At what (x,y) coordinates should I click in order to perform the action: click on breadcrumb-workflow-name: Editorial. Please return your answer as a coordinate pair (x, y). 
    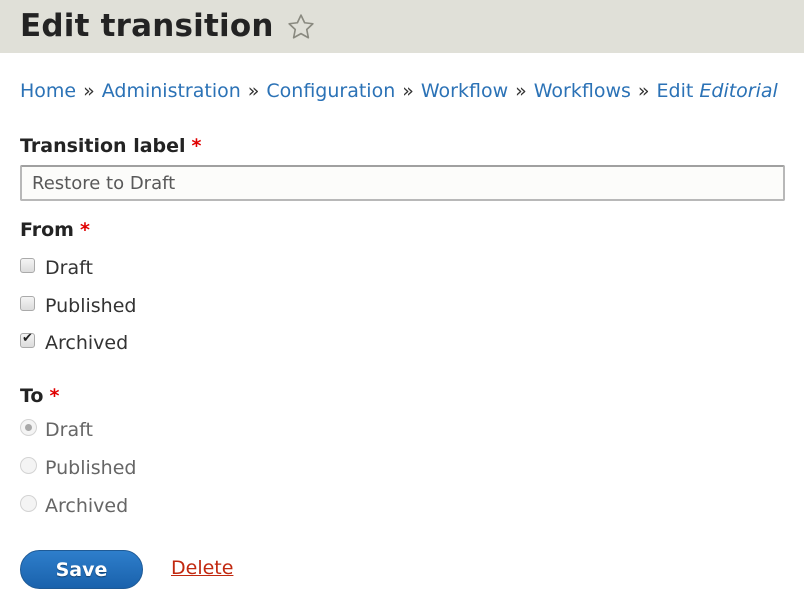
    Looking at the image, I should click on (738, 91).